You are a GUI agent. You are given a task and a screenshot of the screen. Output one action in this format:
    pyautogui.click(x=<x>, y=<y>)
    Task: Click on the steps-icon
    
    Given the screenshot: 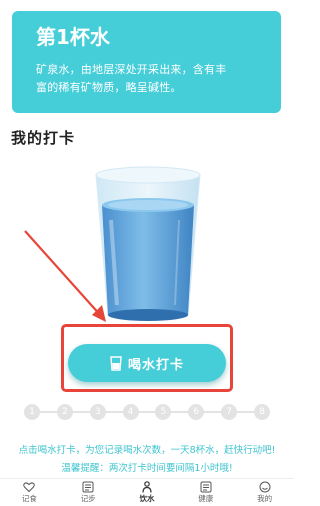 What is the action you would take?
    pyautogui.click(x=88, y=487)
    